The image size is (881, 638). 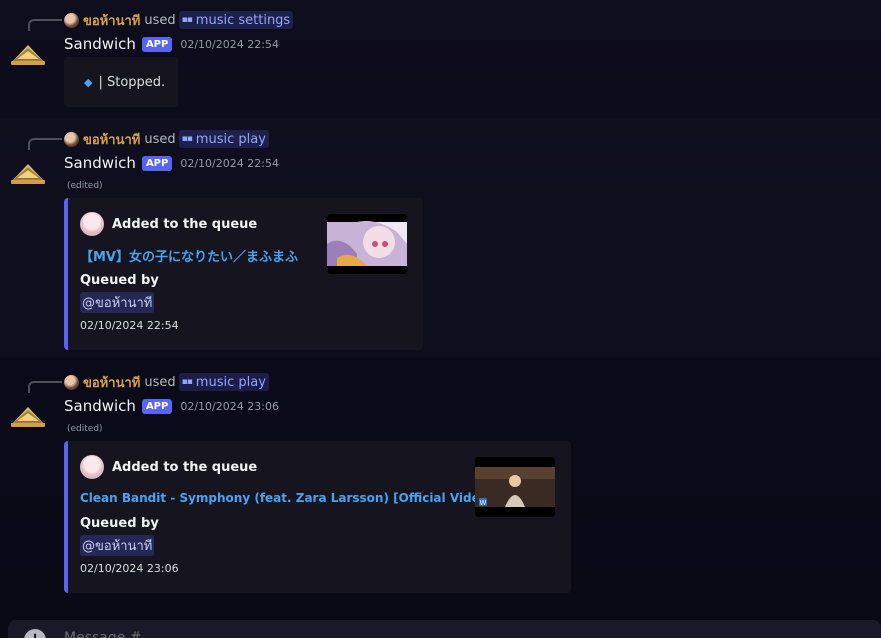 I want to click on embed-title-link: 【MV】女の子になりたい／まふまふ, so click(x=189, y=255).